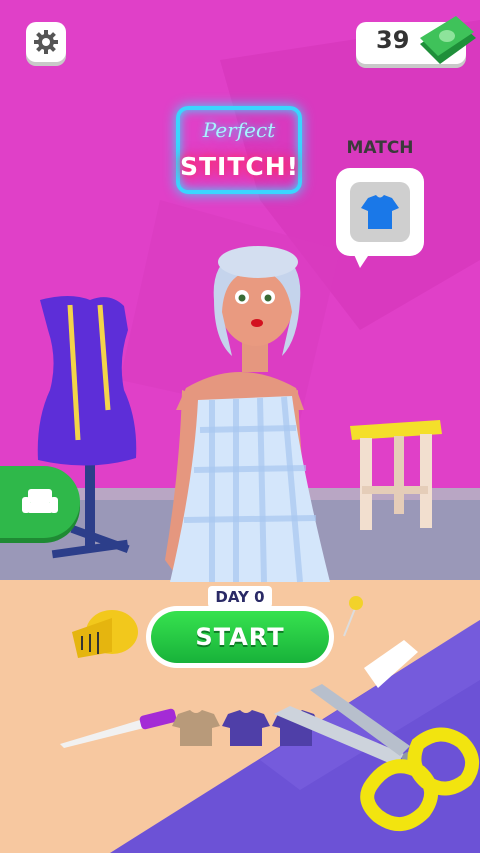 The width and height of the screenshot is (480, 853). Describe the element at coordinates (396, 475) in the screenshot. I see `stool` at that location.